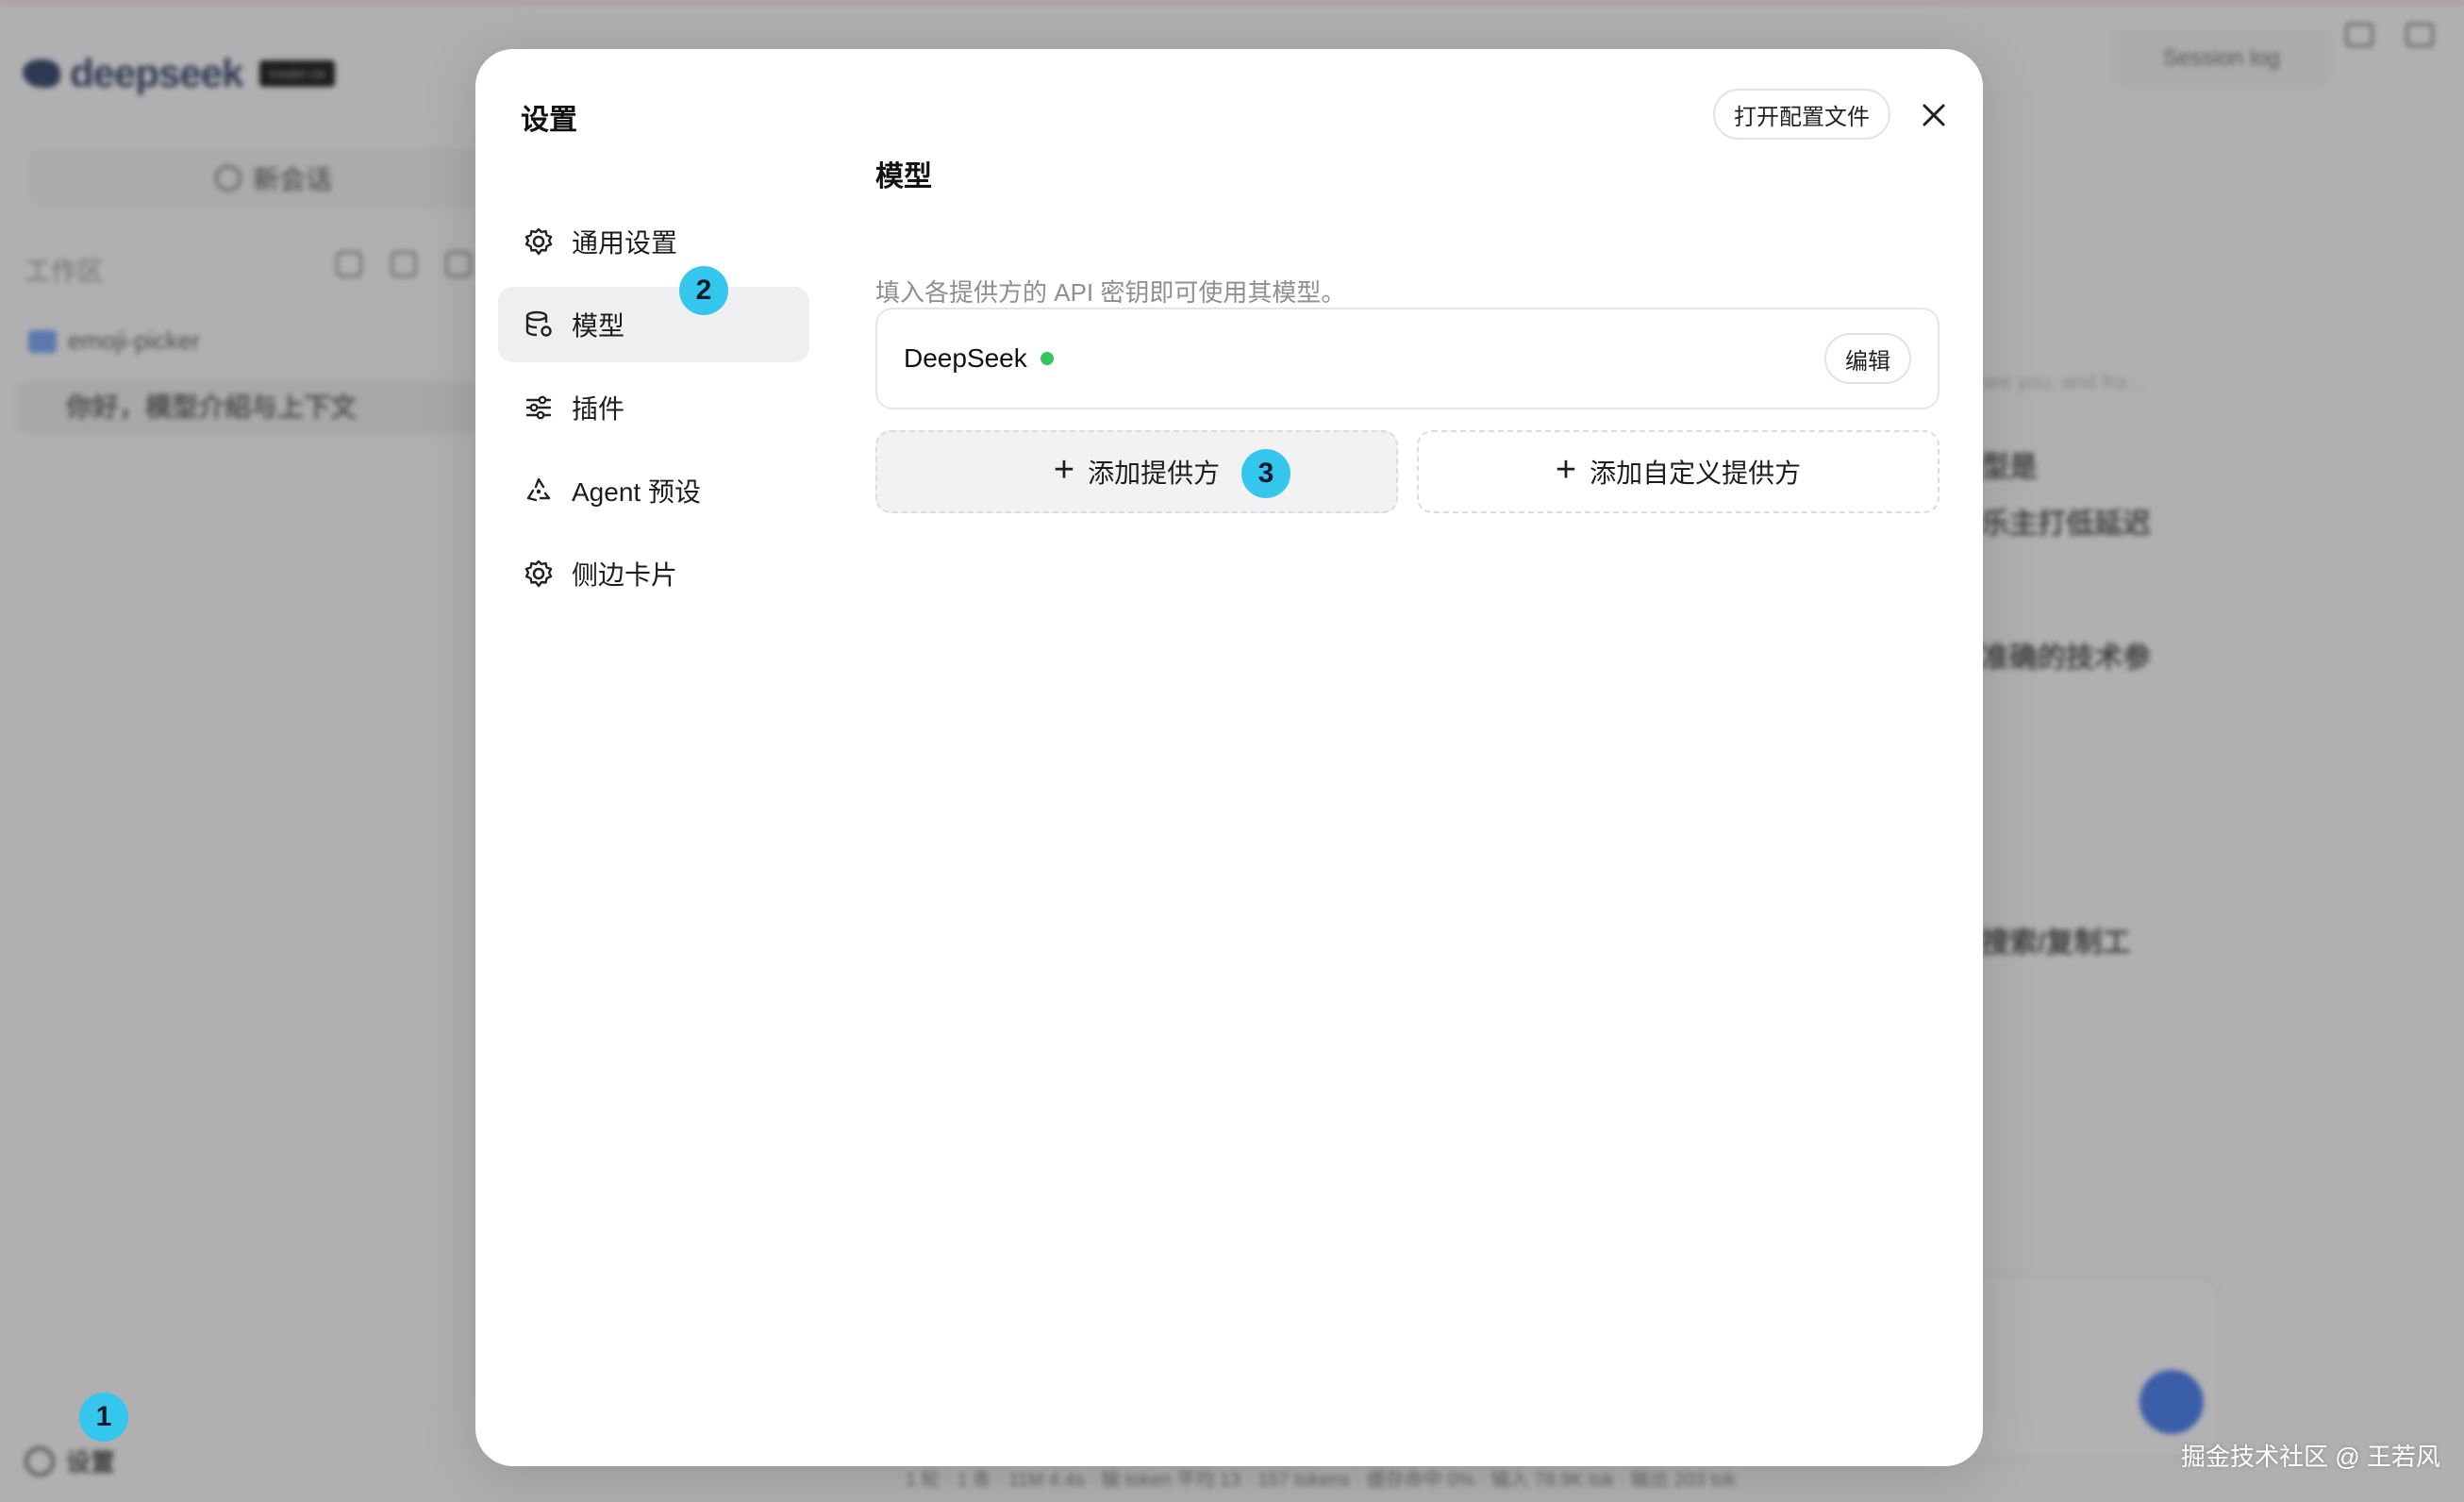  Describe the element at coordinates (653, 324) in the screenshot. I see `nav-item-models: 模型` at that location.